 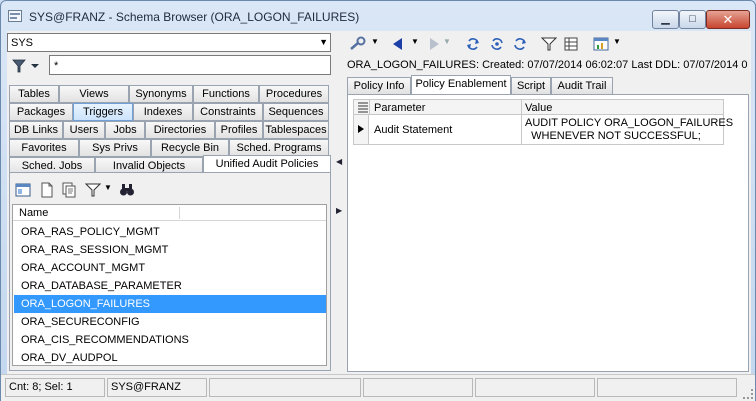 I want to click on filter-dropdown-arrow-icon: ▼, so click(x=108, y=187).